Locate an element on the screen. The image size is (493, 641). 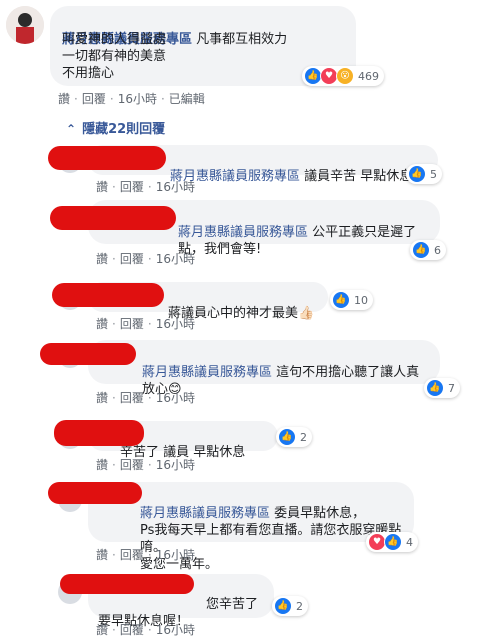
reaction-count: 6 is located at coordinates (437, 250).